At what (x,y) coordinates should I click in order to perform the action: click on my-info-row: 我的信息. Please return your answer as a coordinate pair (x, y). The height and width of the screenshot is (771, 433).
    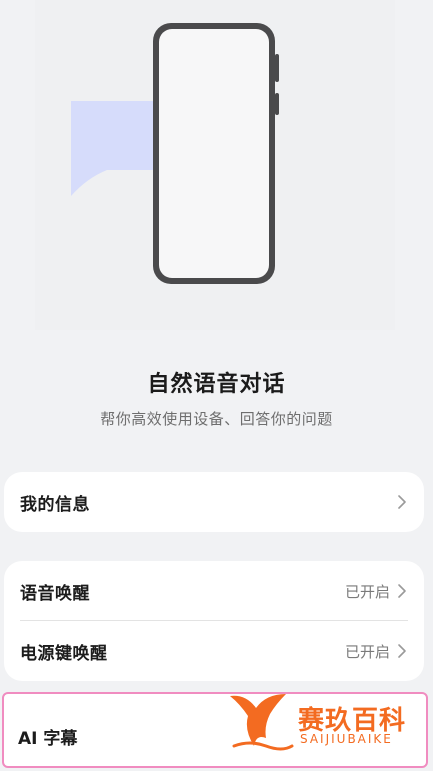
    Looking at the image, I should click on (214, 502).